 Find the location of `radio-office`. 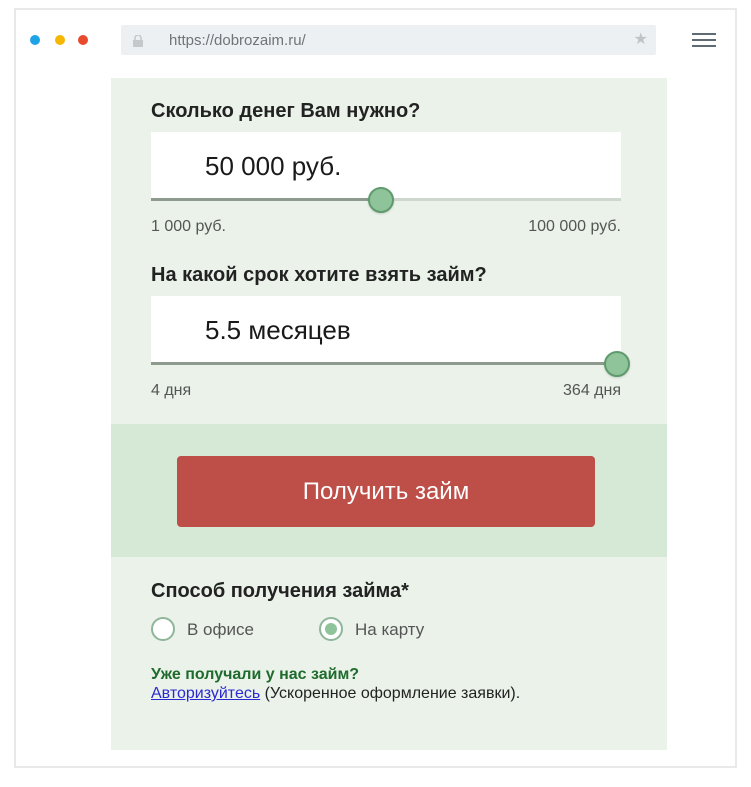

radio-office is located at coordinates (163, 629).